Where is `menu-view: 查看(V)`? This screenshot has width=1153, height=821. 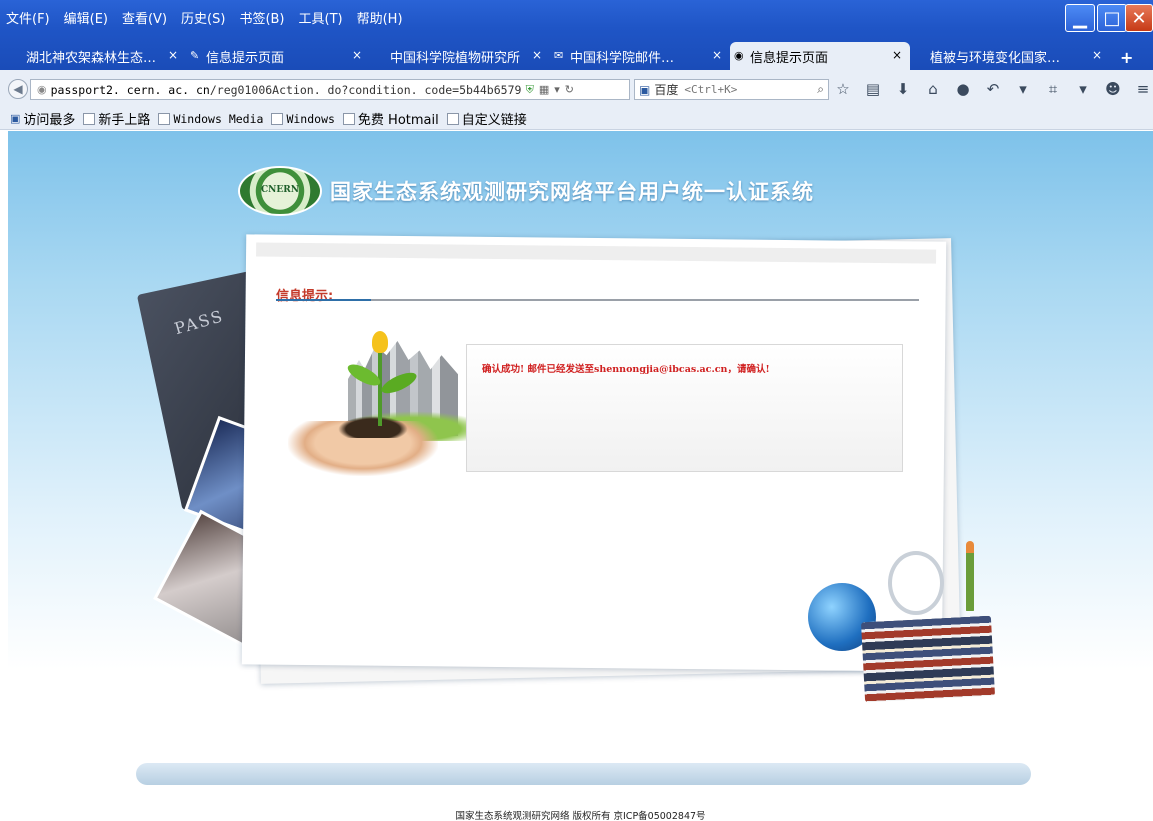
menu-view: 查看(V) is located at coordinates (144, 18).